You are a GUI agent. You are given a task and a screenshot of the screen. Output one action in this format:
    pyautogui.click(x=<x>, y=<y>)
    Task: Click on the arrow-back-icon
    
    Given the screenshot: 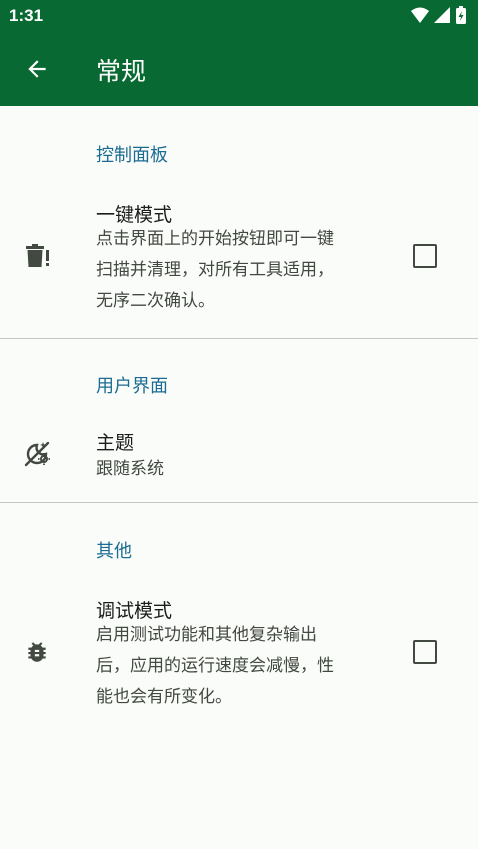 What is the action you would take?
    pyautogui.click(x=37, y=69)
    